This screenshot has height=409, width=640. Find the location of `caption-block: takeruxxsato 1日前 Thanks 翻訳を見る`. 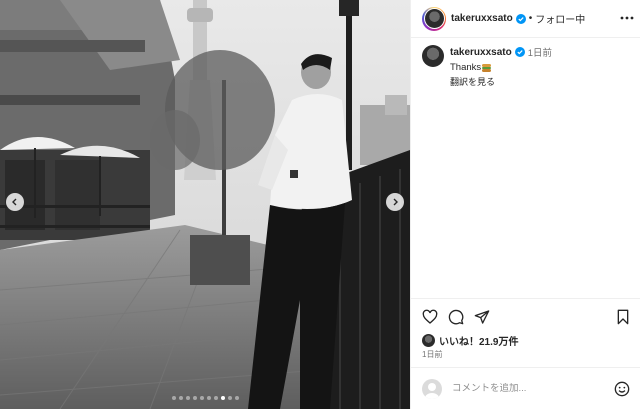

caption-block: takeruxxsato 1日前 Thanks 翻訳を見る is located at coordinates (487, 66).